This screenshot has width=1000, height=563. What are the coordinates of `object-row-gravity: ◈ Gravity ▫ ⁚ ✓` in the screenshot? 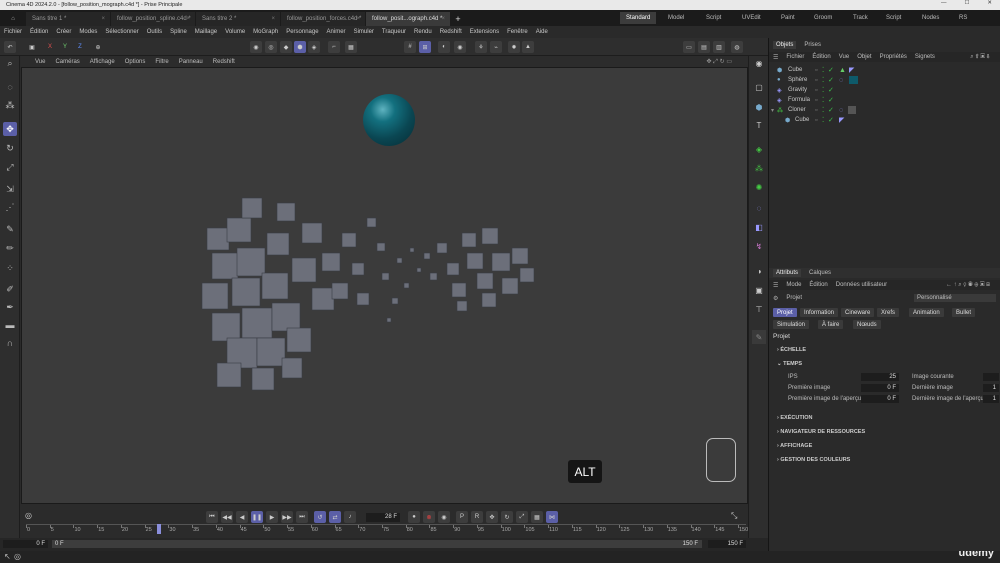 It's located at (884, 90).